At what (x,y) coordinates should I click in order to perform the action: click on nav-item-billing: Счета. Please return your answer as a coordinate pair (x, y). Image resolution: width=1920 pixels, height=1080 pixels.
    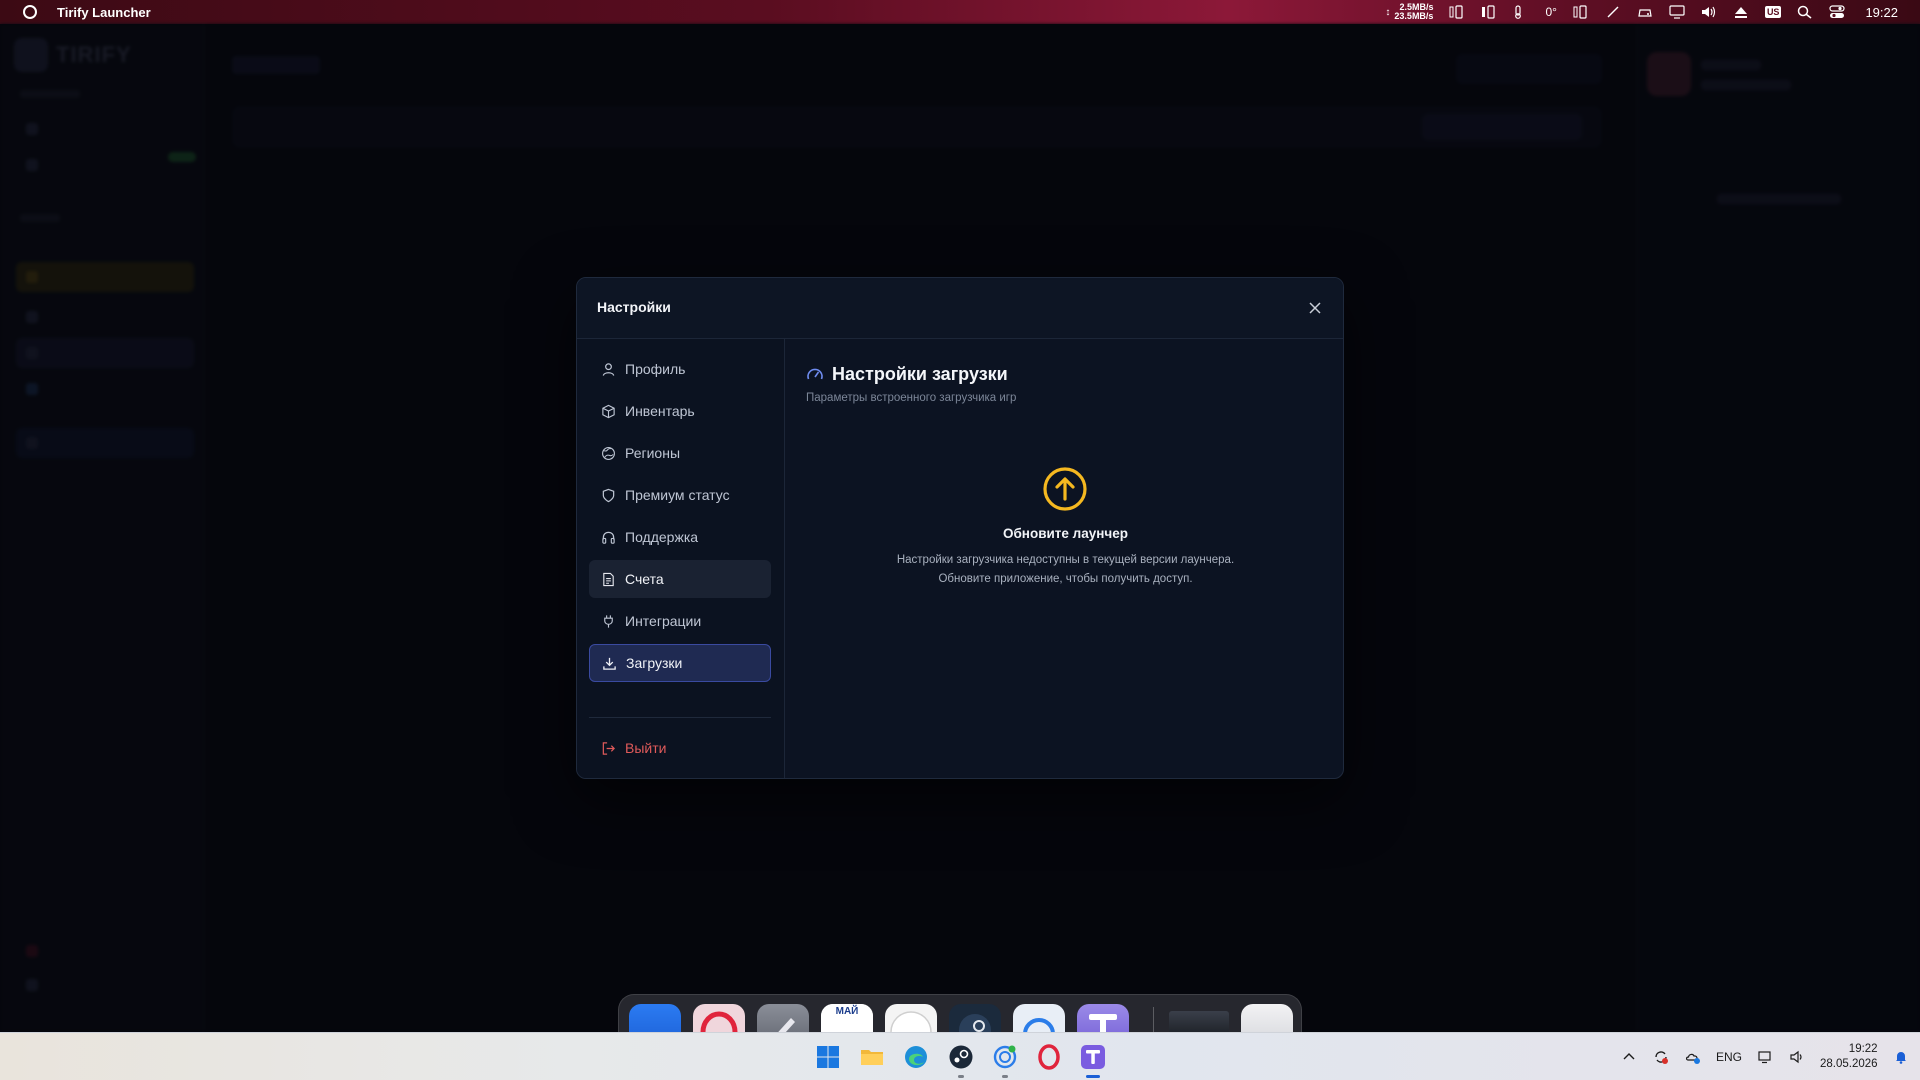
    Looking at the image, I should click on (680, 579).